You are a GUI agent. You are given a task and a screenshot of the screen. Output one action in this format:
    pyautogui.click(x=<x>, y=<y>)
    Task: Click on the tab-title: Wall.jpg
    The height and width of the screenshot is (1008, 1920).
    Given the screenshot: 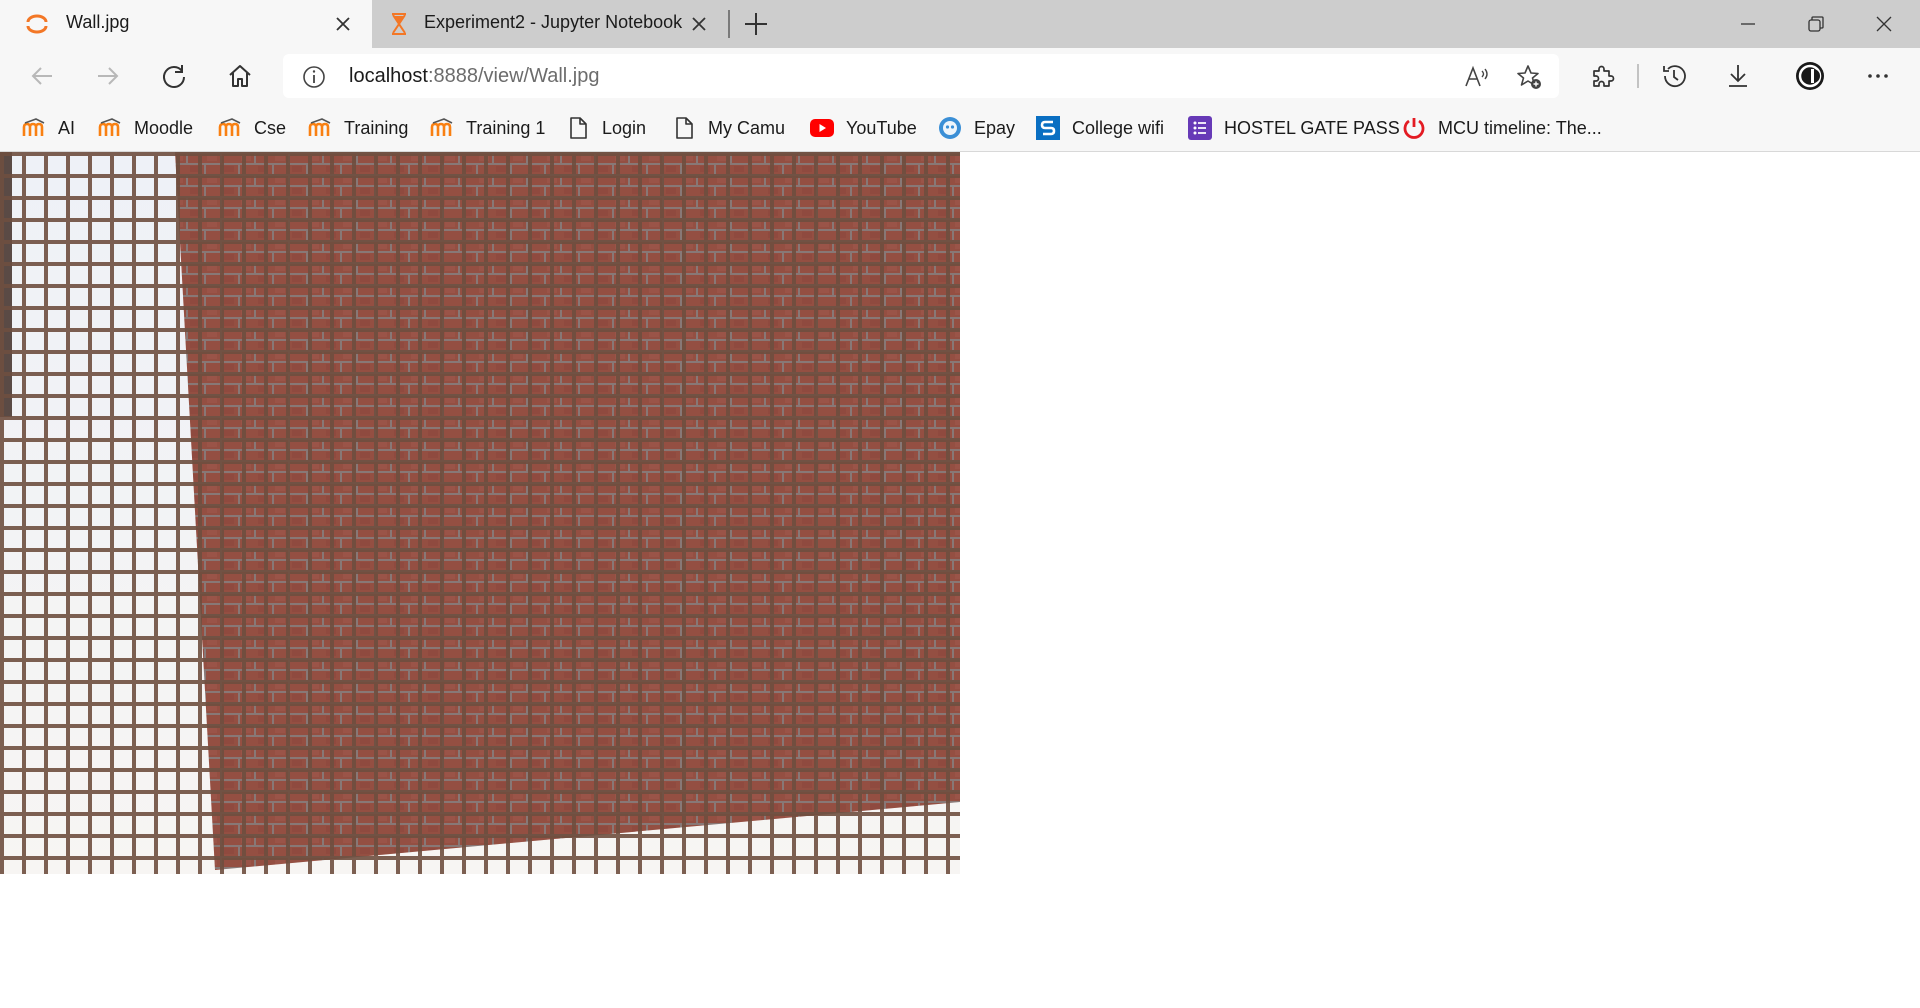 What is the action you would take?
    pyautogui.click(x=98, y=22)
    